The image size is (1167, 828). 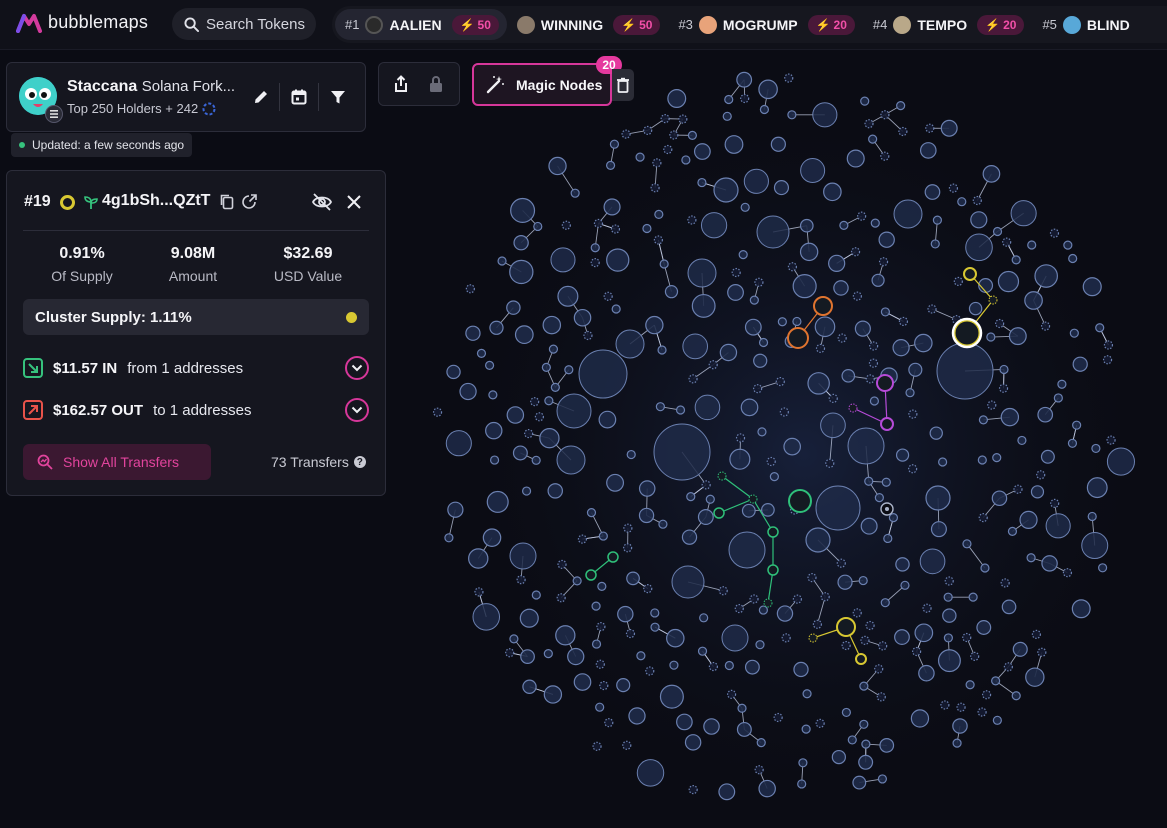 What do you see at coordinates (196, 368) in the screenshot?
I see `flow-in-row: $11.57 IN from 1 addresses` at bounding box center [196, 368].